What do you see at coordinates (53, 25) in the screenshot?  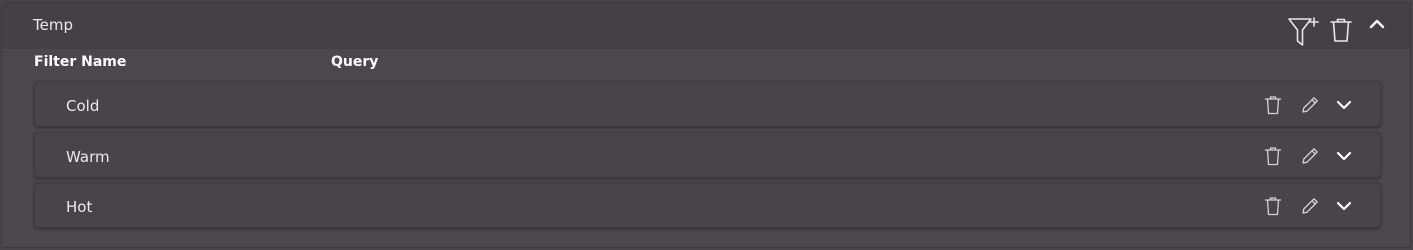 I see `panel-title: Temp` at bounding box center [53, 25].